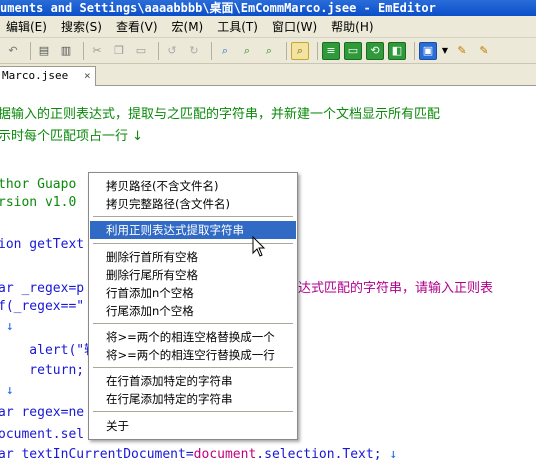 The width and height of the screenshot is (536, 467). Describe the element at coordinates (26, 26) in the screenshot. I see `menu-edit: 编辑(E)` at that location.